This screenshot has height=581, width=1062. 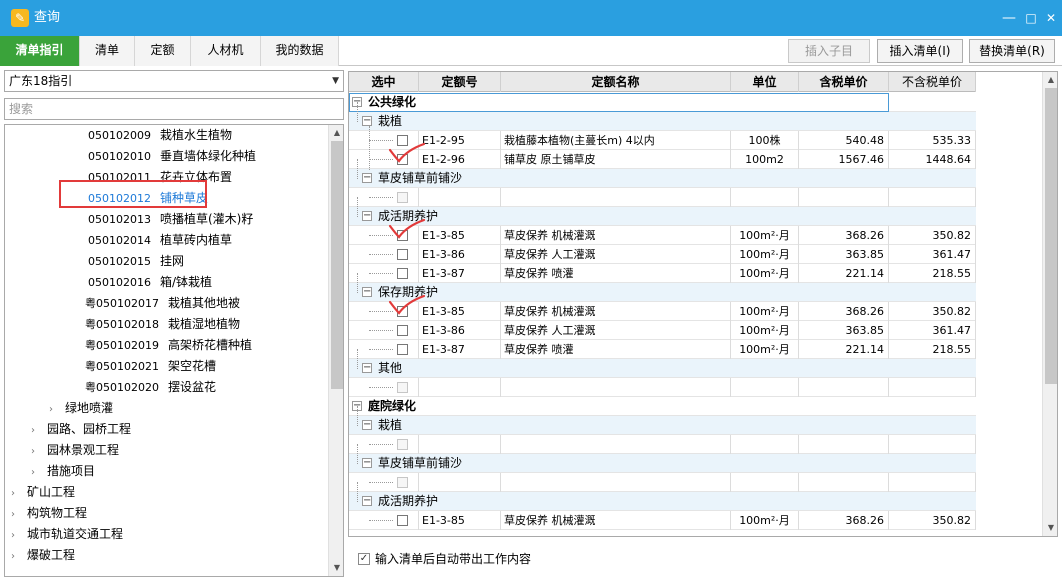 What do you see at coordinates (49, 513) in the screenshot?
I see `tree-folder: › 构筑物工程` at bounding box center [49, 513].